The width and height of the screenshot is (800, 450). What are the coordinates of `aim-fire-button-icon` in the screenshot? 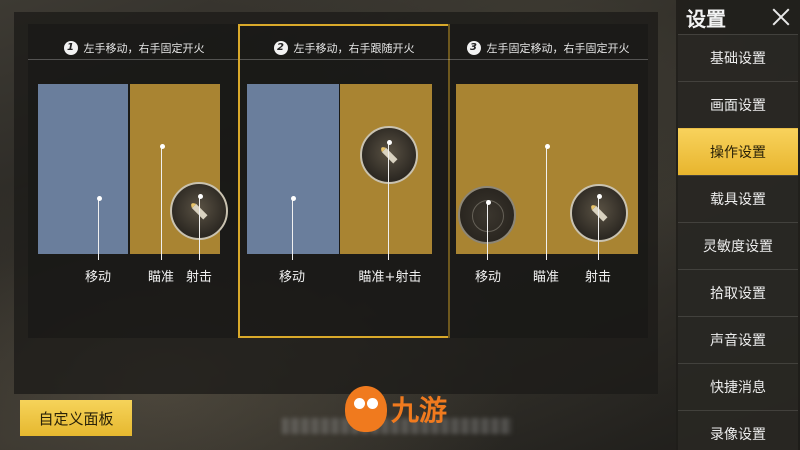 It's located at (389, 155).